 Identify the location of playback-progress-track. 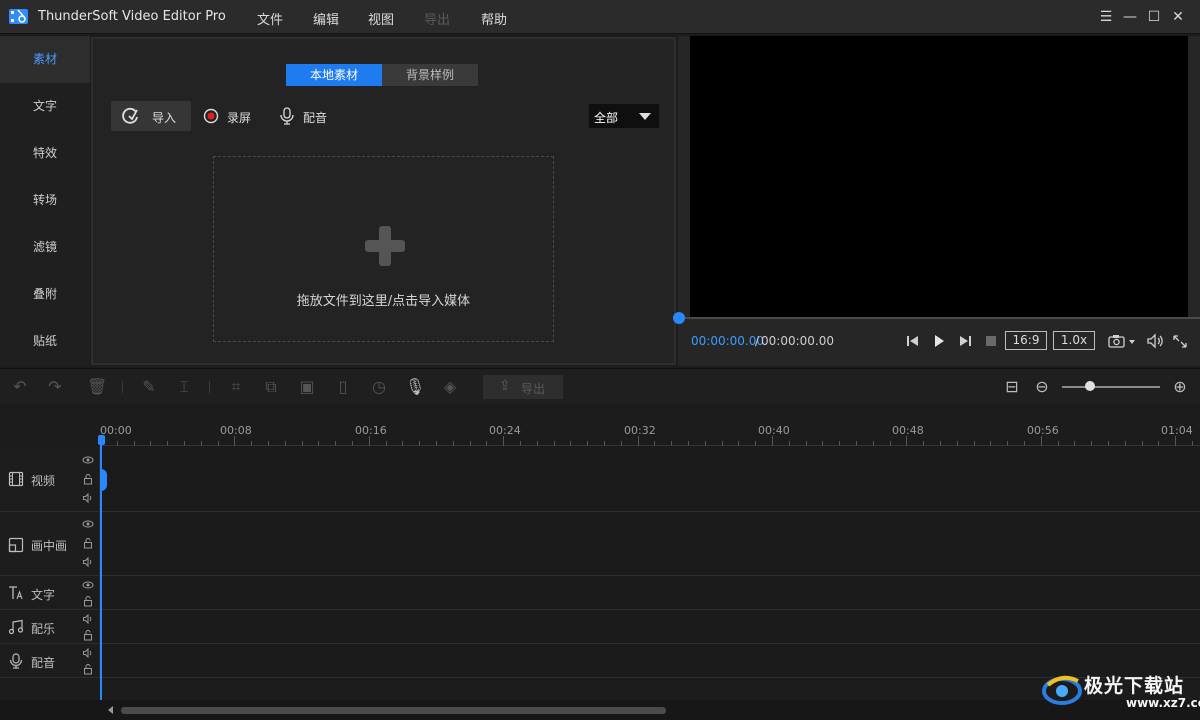
(939, 318).